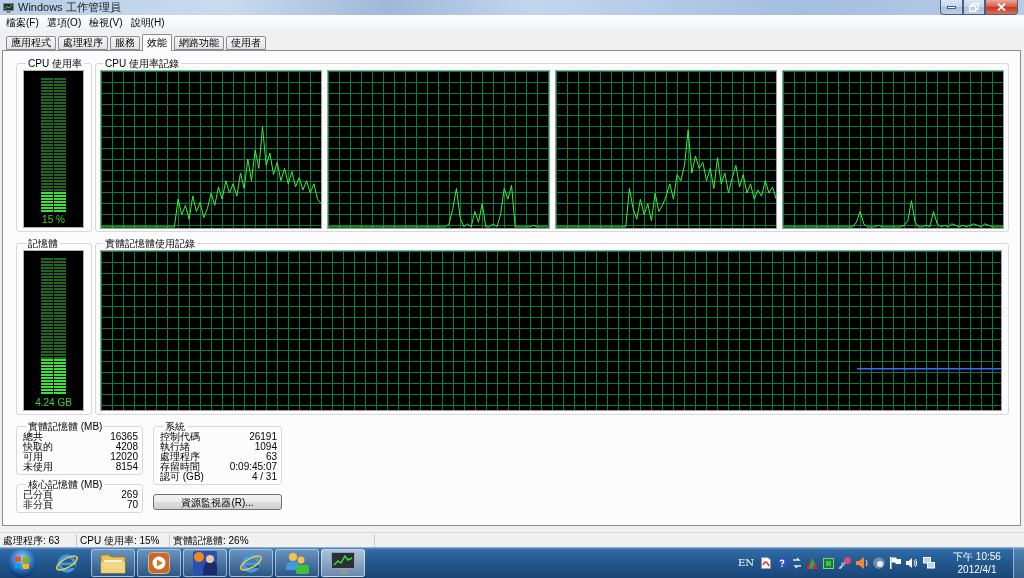 This screenshot has height=578, width=1024. Describe the element at coordinates (895, 563) in the screenshot. I see `flag-icon` at that location.